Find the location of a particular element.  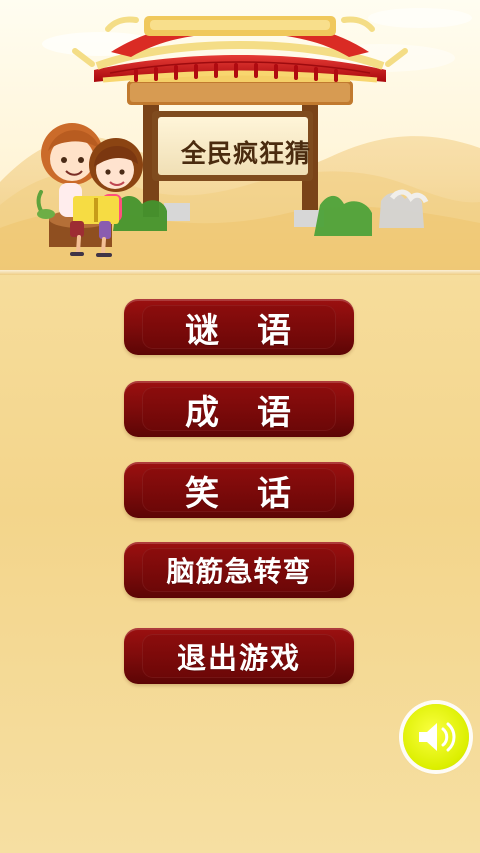

sound-icon is located at coordinates (437, 737).